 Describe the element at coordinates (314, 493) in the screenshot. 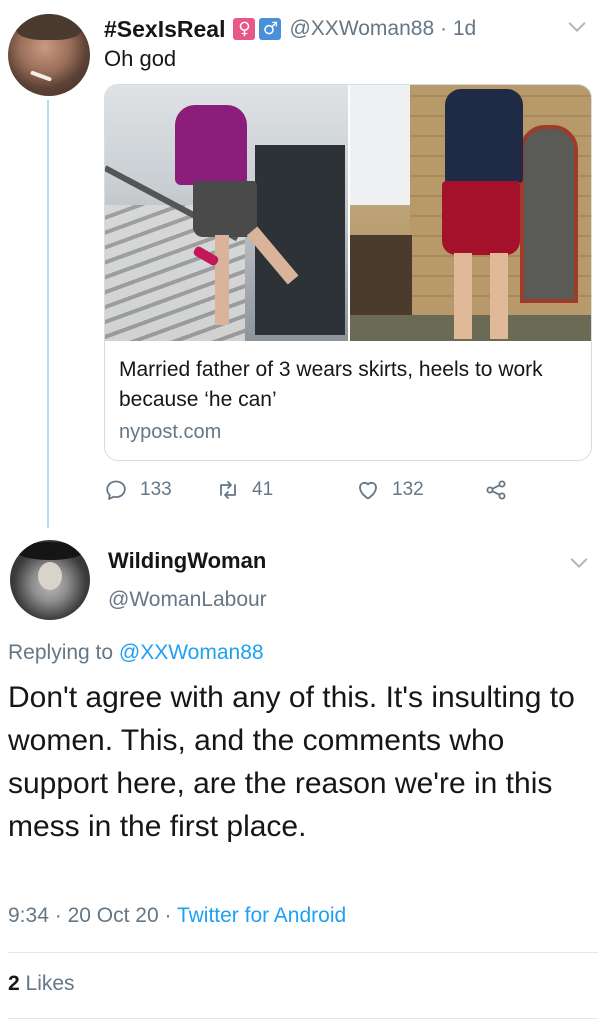

I see `tweet-actions: 133 41 132` at that location.